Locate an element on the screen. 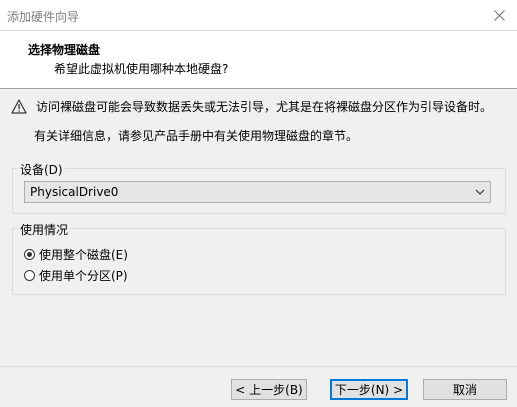 The width and height of the screenshot is (517, 407). device-select: PhysicalDrive0 is located at coordinates (257, 192).